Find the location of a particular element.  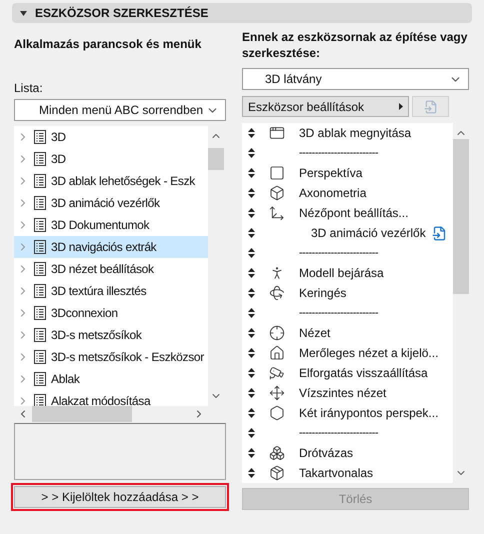

toolbar-item: Axonometria is located at coordinates (332, 193).